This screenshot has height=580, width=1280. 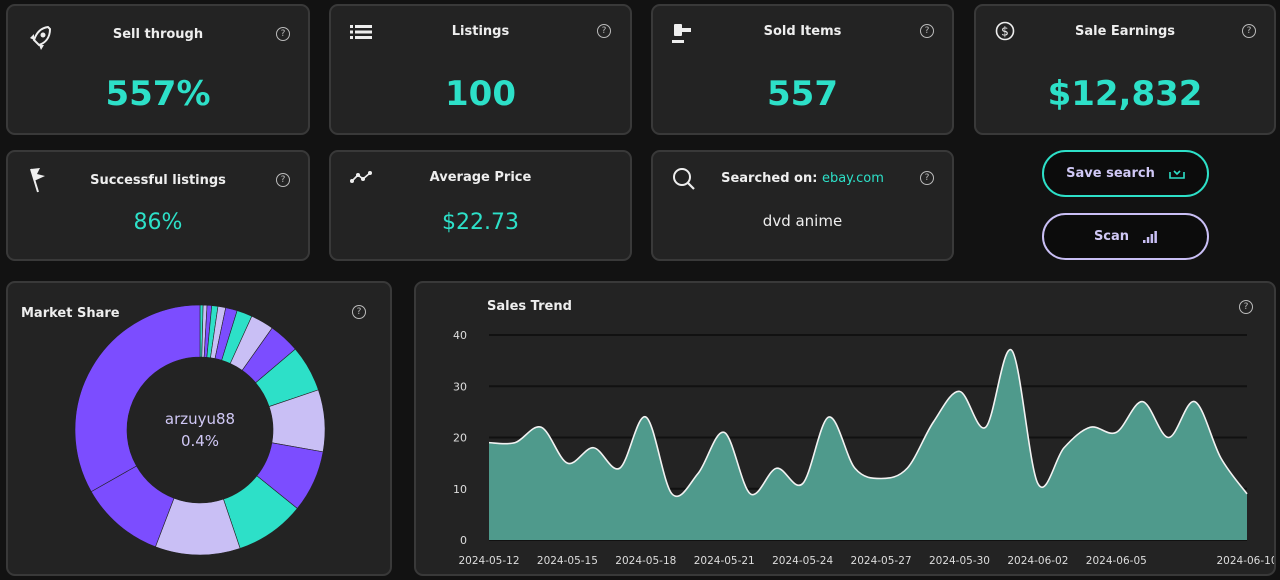 What do you see at coordinates (881, 561) in the screenshot?
I see `x-tick-label: 2024-05-27` at bounding box center [881, 561].